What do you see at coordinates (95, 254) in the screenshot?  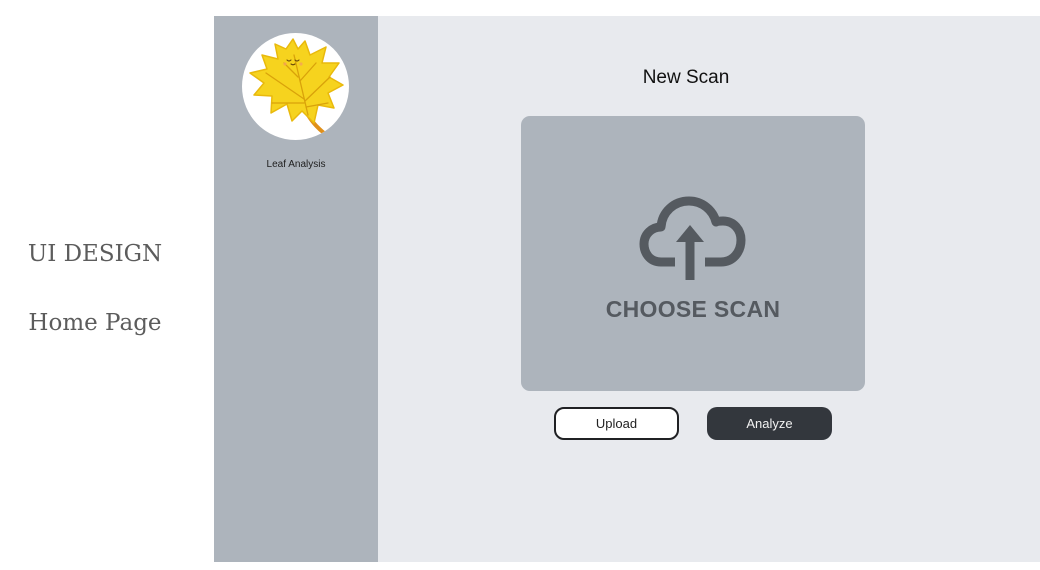 I see `caption-ui-design: UI DESIGN` at bounding box center [95, 254].